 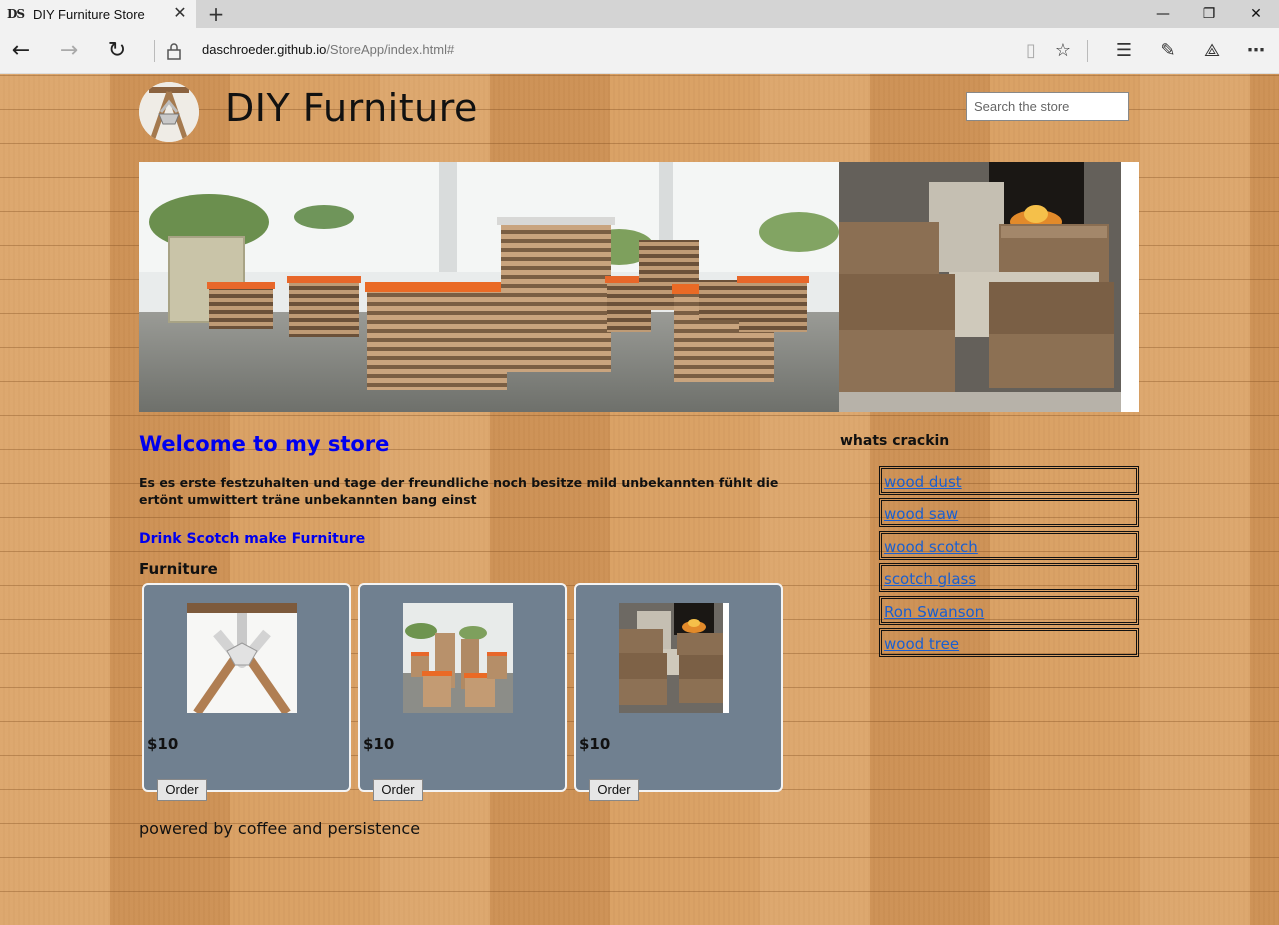 What do you see at coordinates (174, 51) in the screenshot?
I see `lock-icon` at bounding box center [174, 51].